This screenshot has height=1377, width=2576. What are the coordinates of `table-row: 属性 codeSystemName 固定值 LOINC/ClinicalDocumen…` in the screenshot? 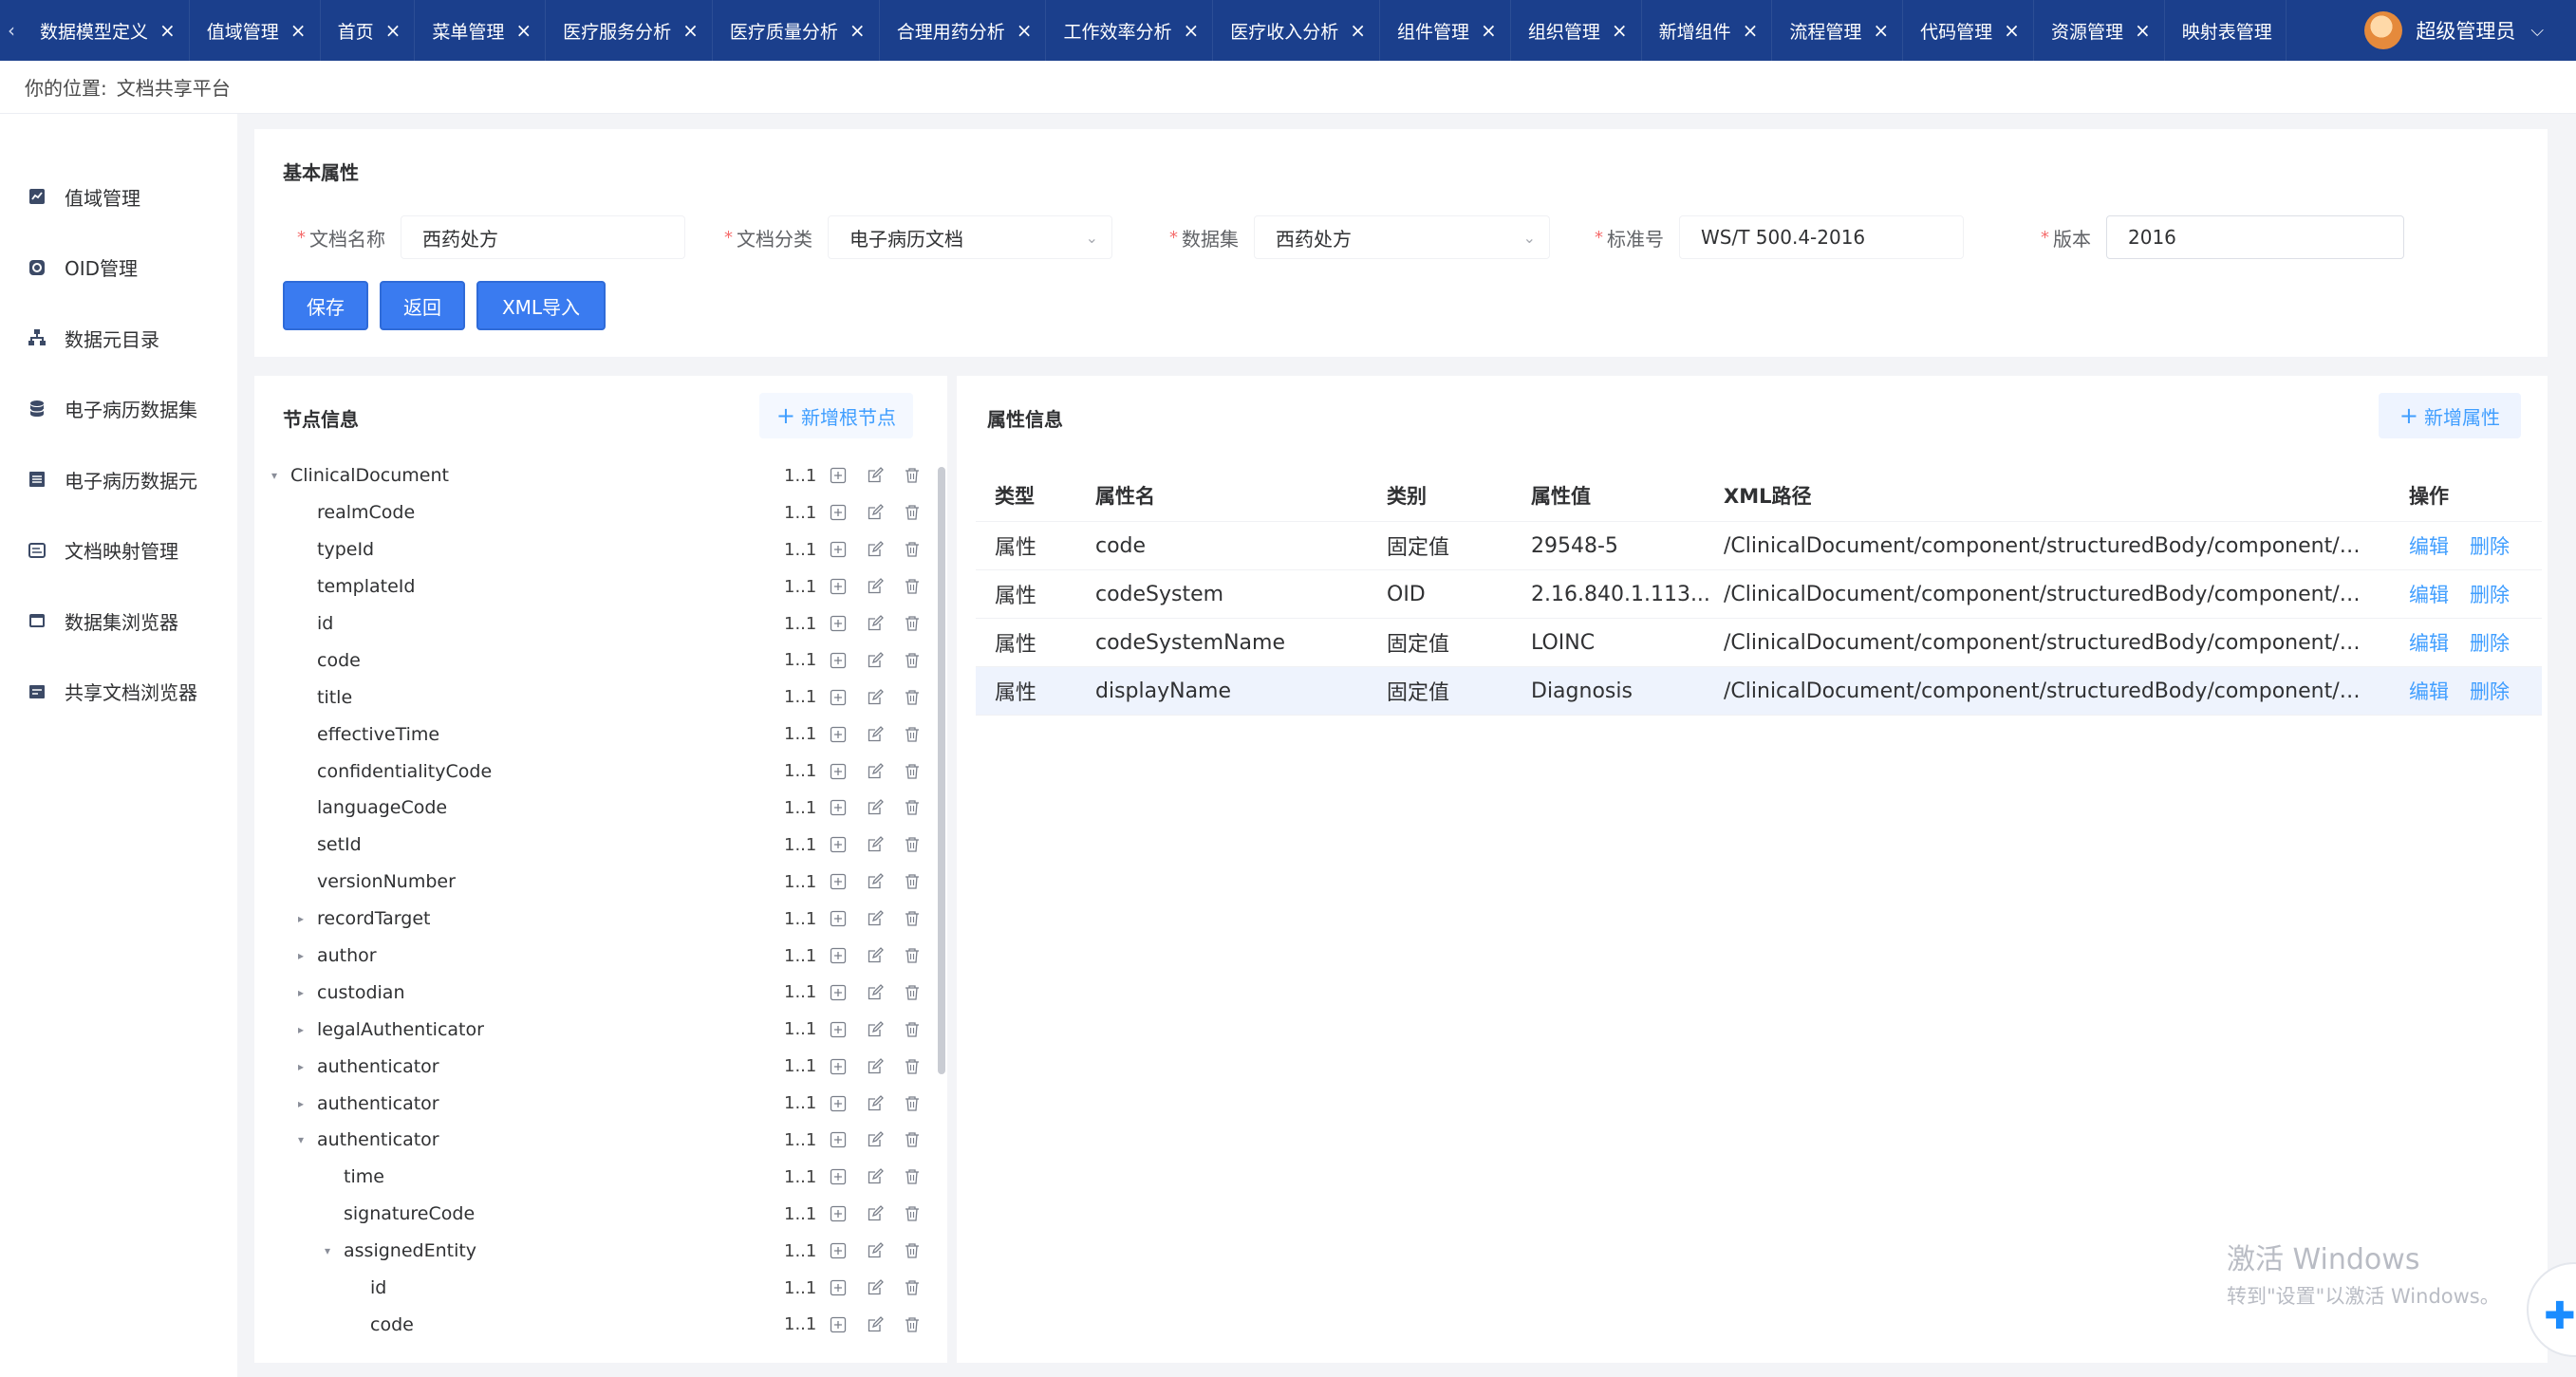 It's located at (1759, 643).